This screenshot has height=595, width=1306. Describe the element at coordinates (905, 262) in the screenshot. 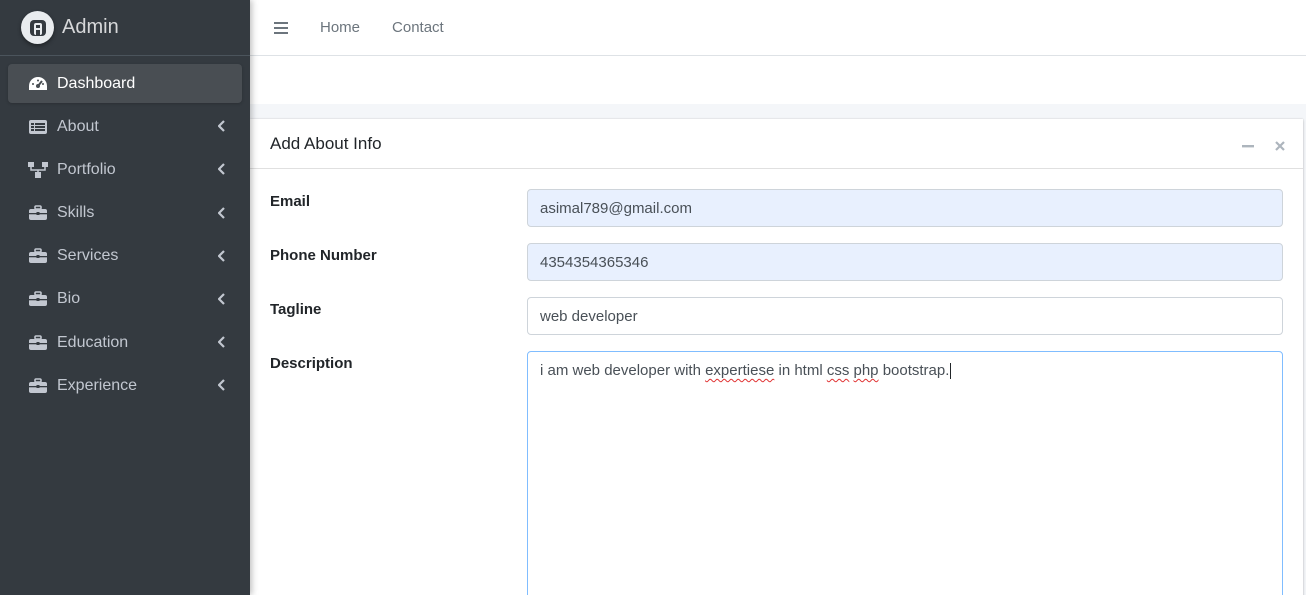

I see `phone-number-field: 4354354365346` at that location.